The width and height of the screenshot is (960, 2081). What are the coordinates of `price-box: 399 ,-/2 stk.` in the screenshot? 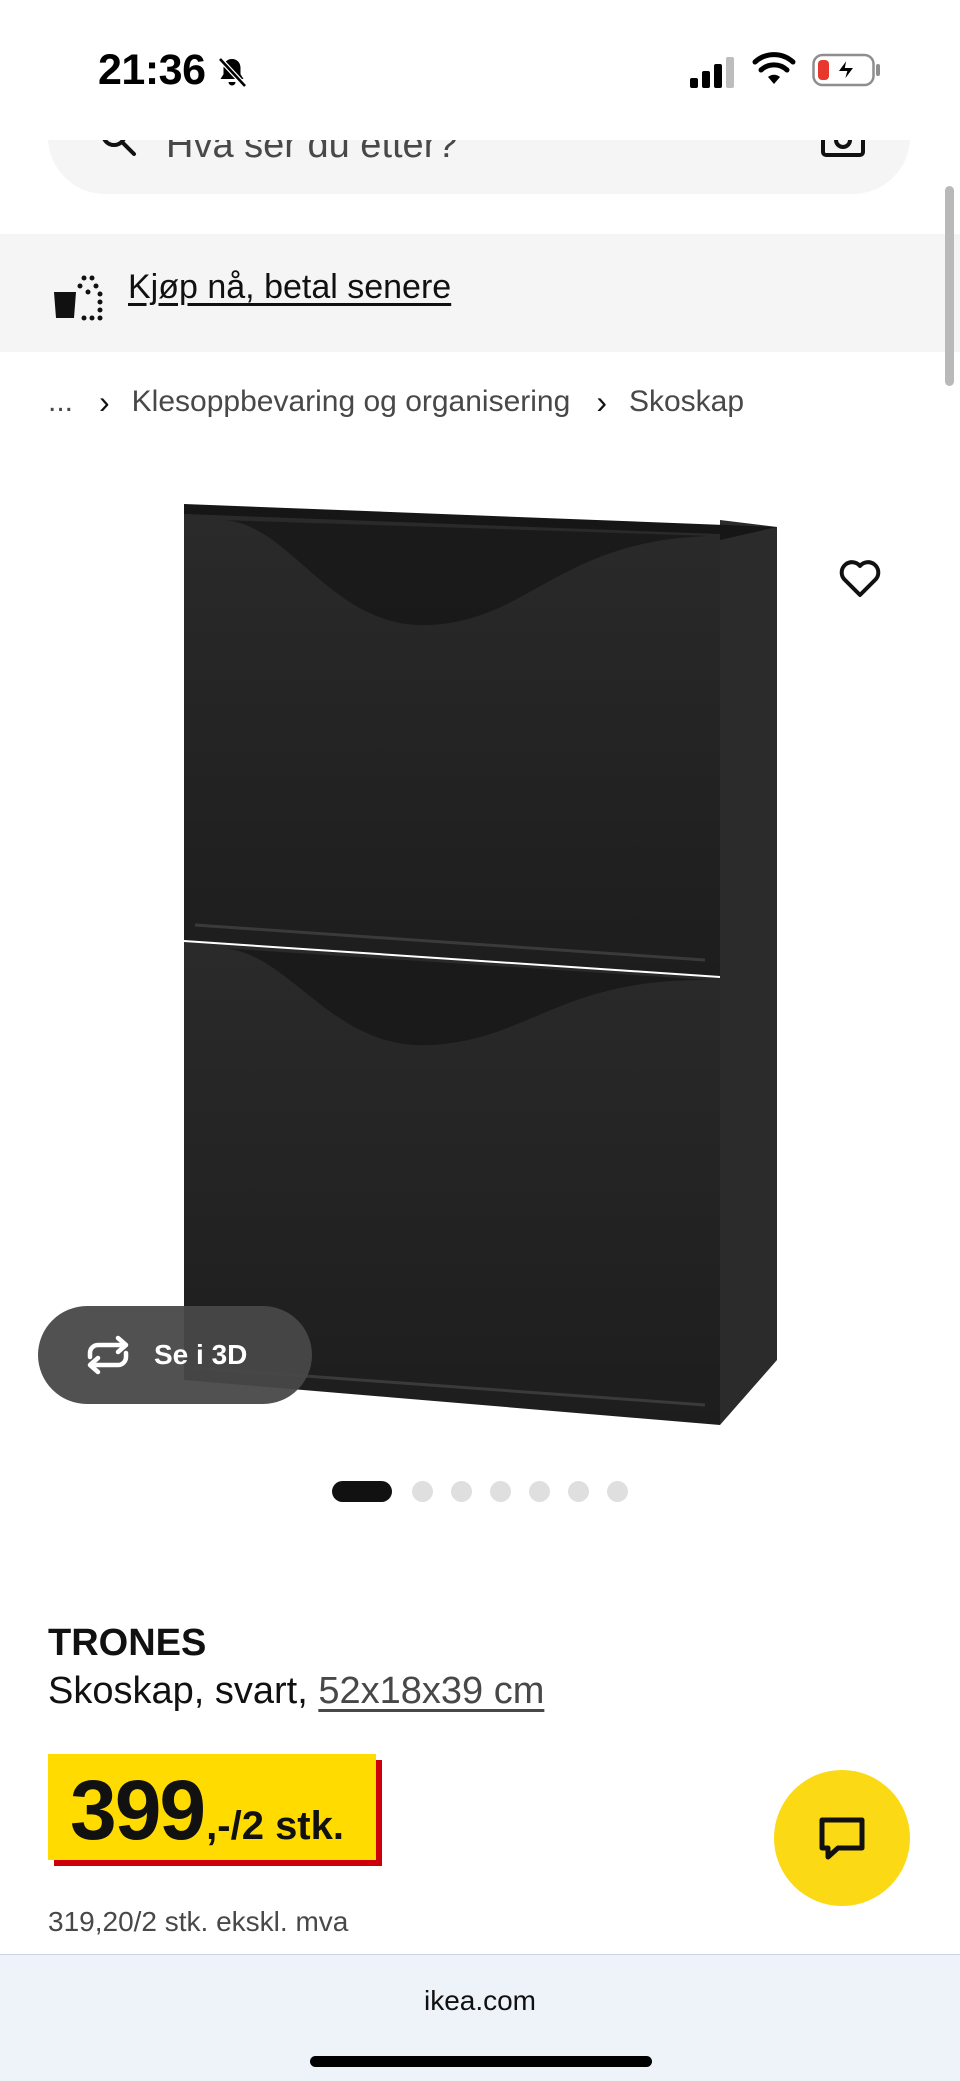 It's located at (212, 1807).